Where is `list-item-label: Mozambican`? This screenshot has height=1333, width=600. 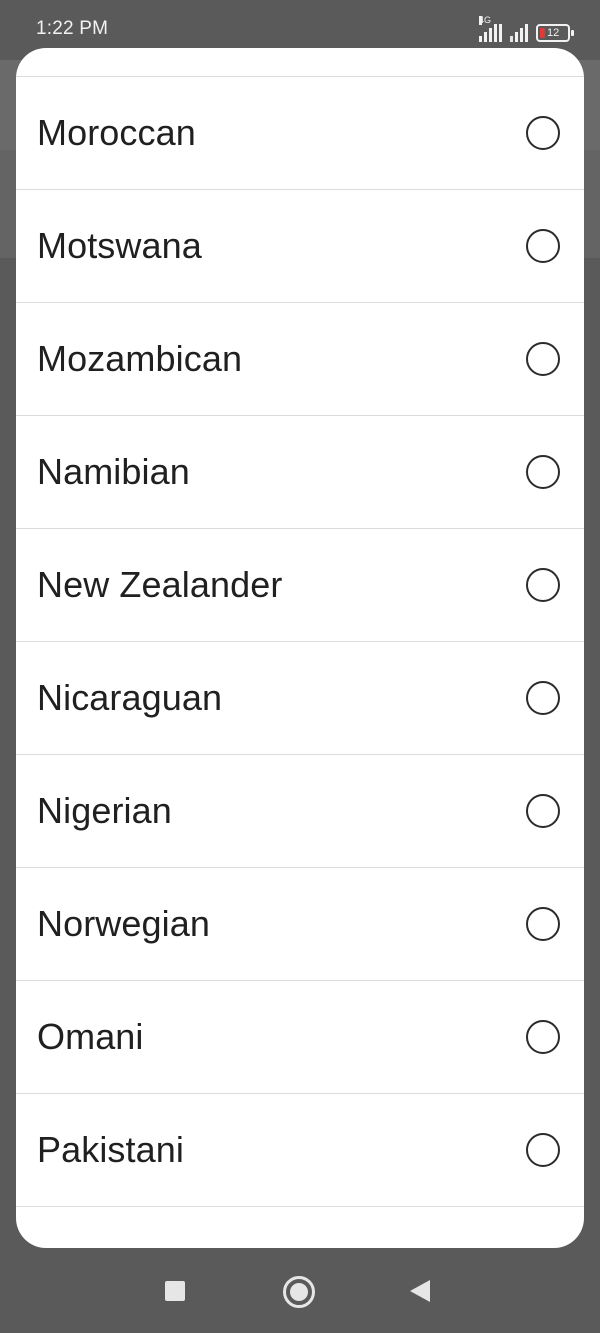
list-item-label: Mozambican is located at coordinates (140, 358).